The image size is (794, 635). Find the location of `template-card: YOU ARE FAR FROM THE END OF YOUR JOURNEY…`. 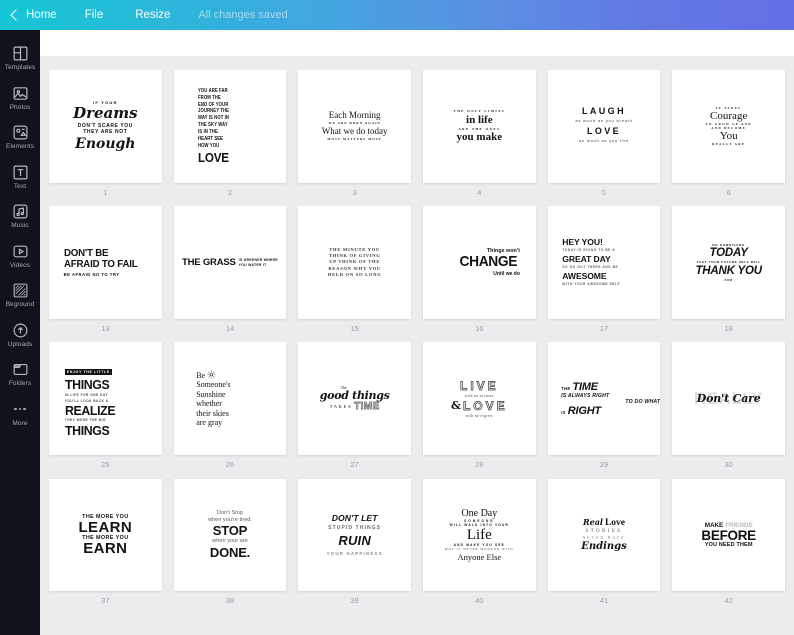

template-card: YOU ARE FAR FROM THE END OF YOUR JOURNEY… is located at coordinates (230, 126).